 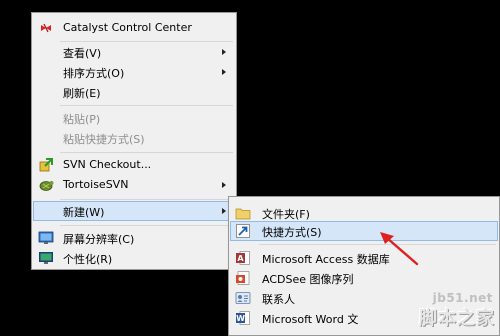 I want to click on submenu-item-access-database: A Microsoft Access 数据库, so click(x=364, y=258).